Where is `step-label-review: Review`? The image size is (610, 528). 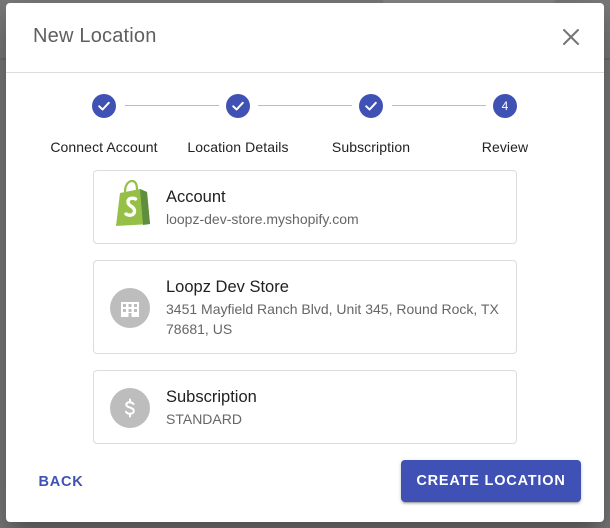 step-label-review: Review is located at coordinates (505, 147).